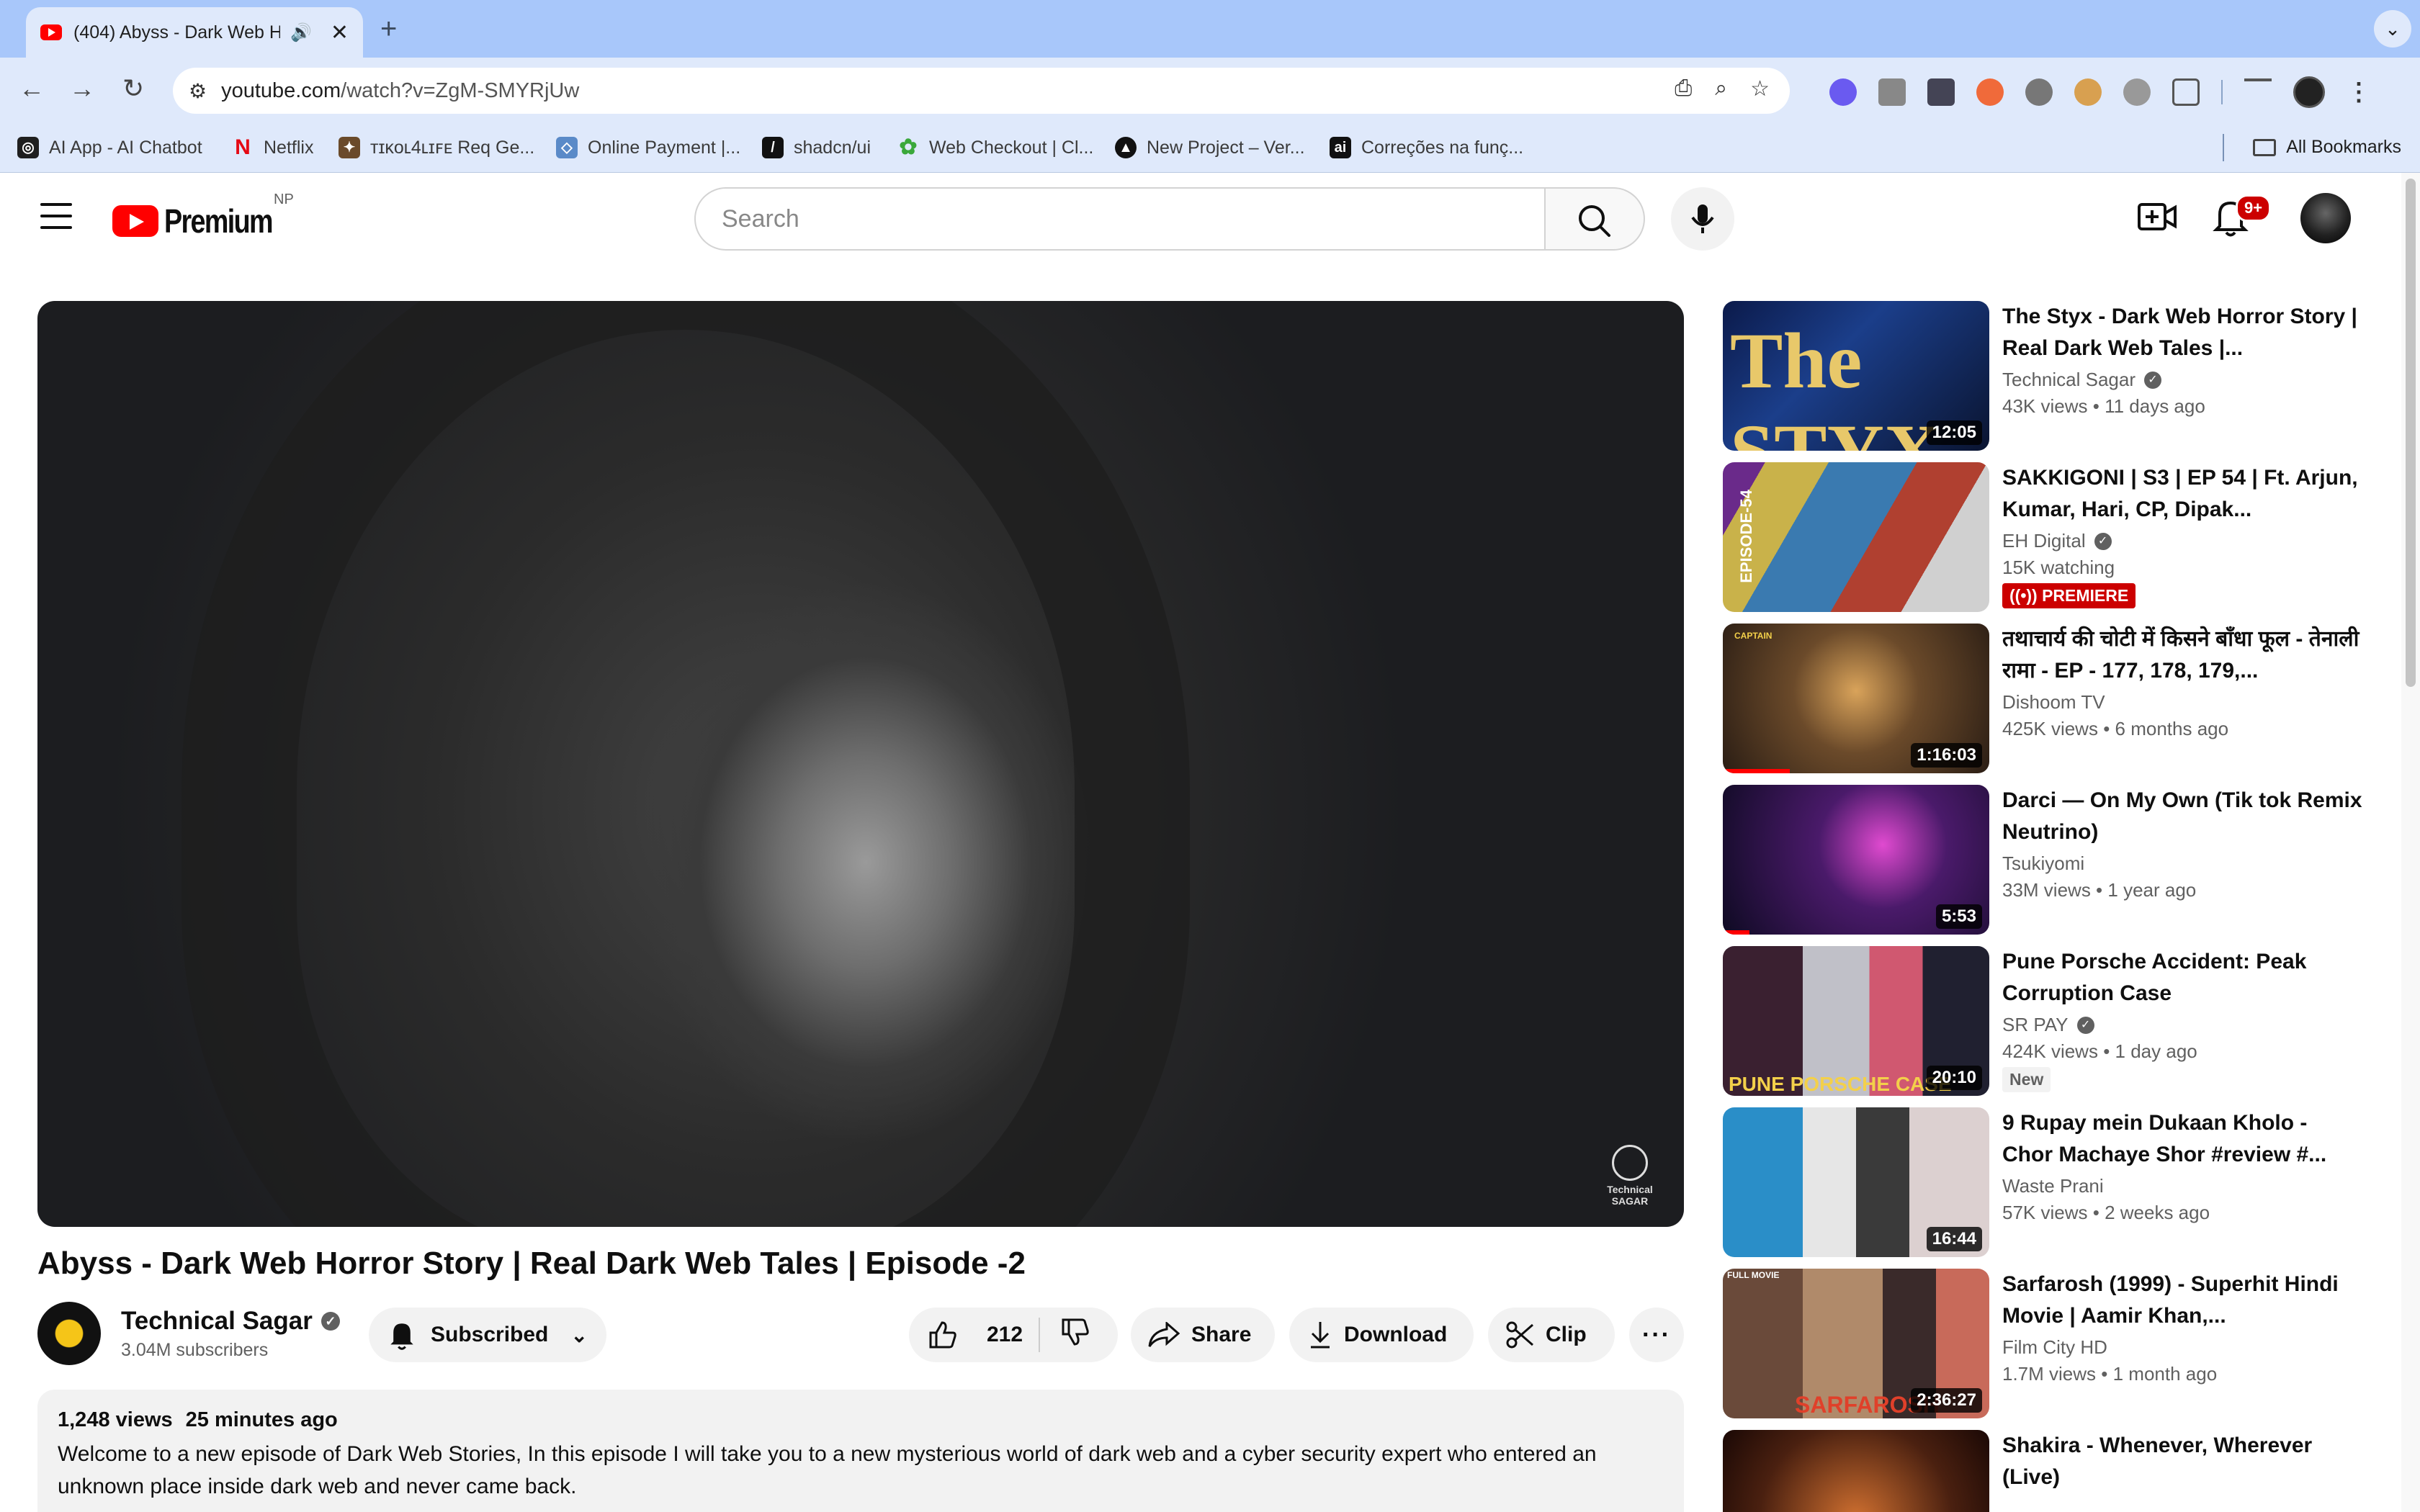  Describe the element at coordinates (340, 32) in the screenshot. I see `tab-close-icon: ✕` at that location.